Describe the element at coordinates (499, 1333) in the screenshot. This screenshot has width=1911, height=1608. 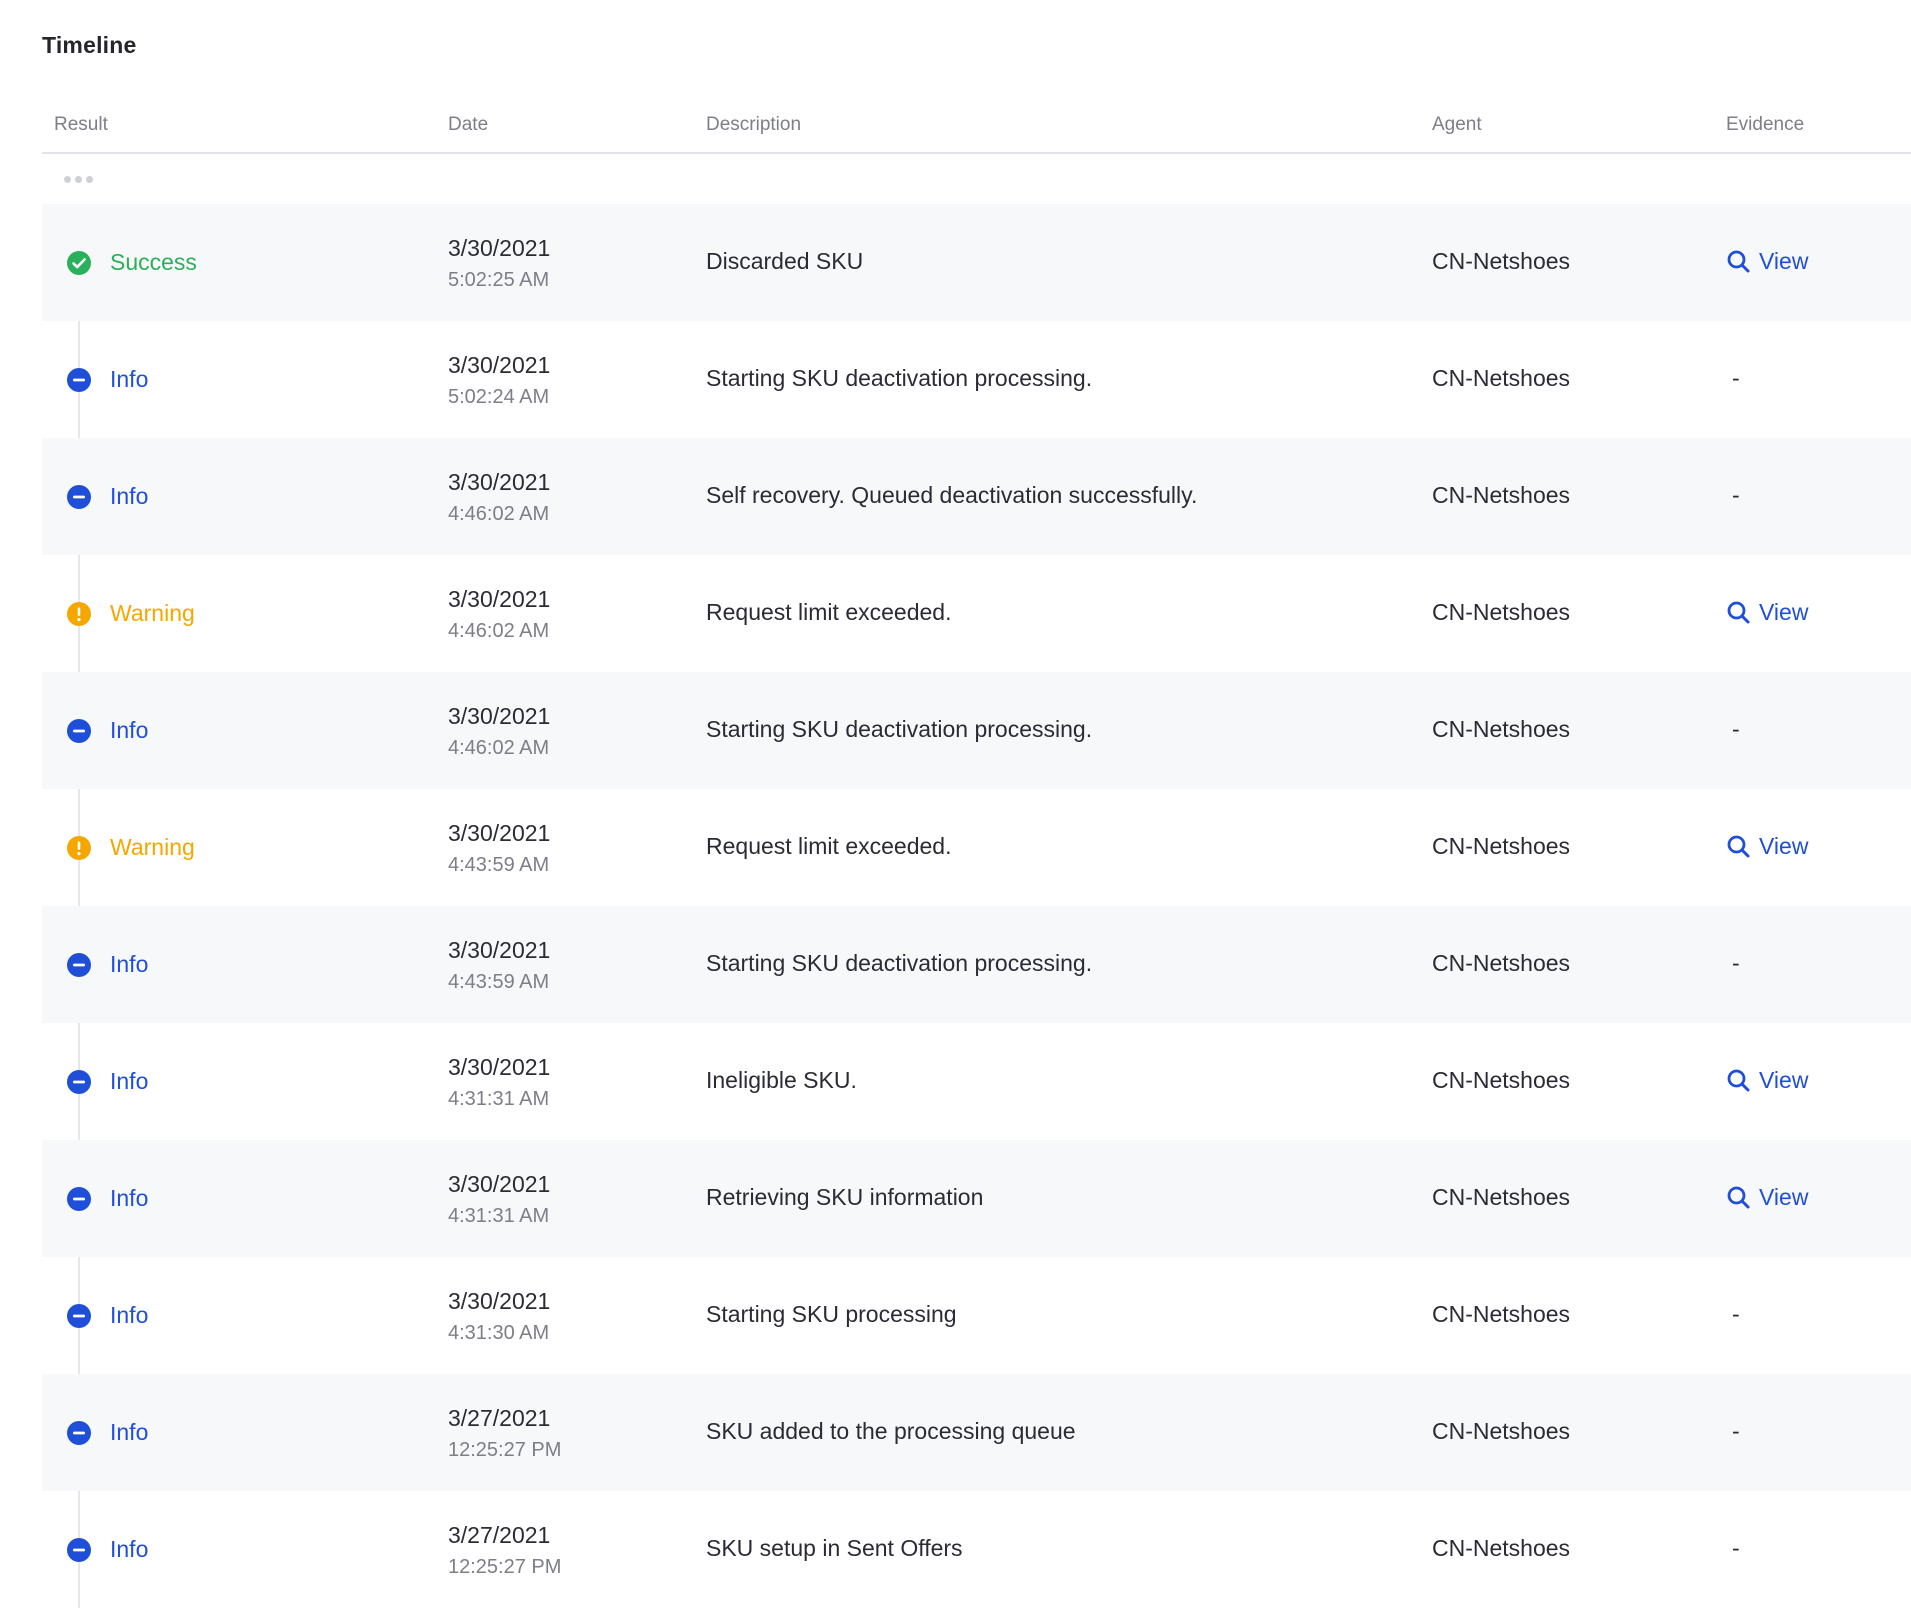
I see `time-value: 4:31:30 AM` at that location.